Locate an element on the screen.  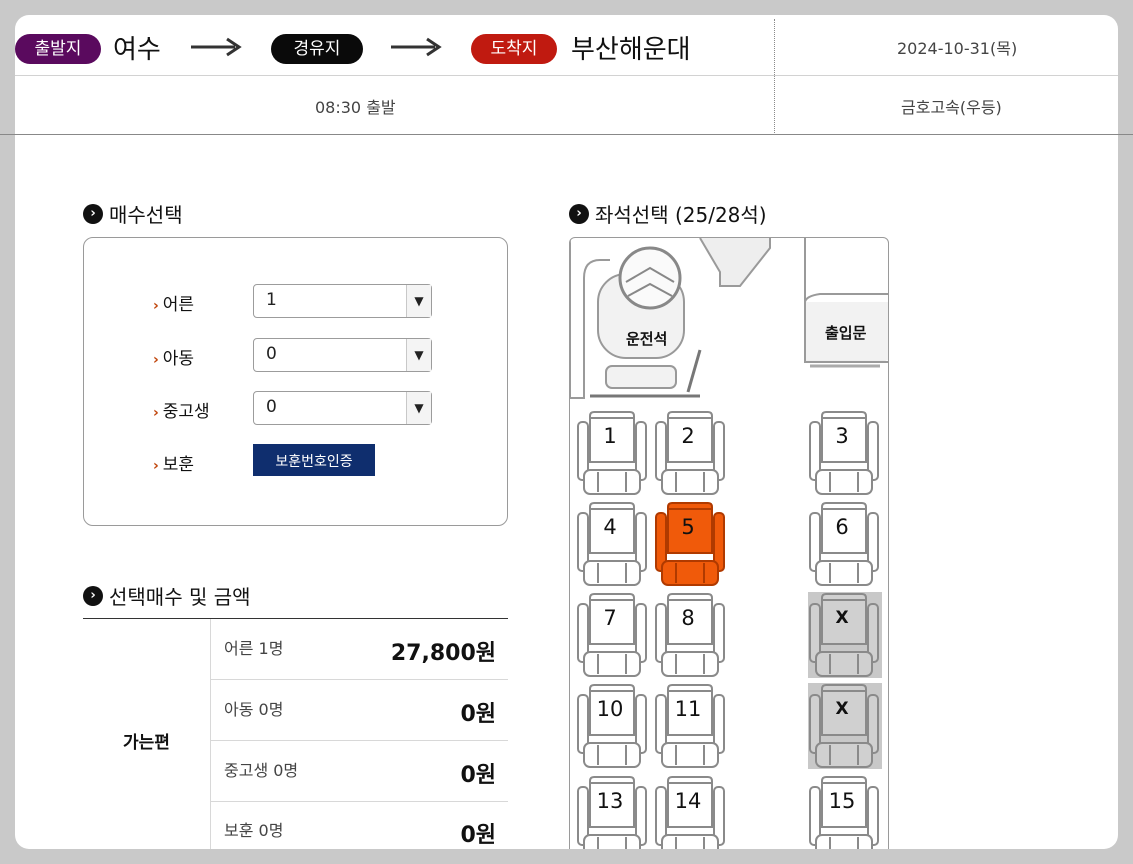
ticket-label-adult: › 어른 is located at coordinates (174, 305).